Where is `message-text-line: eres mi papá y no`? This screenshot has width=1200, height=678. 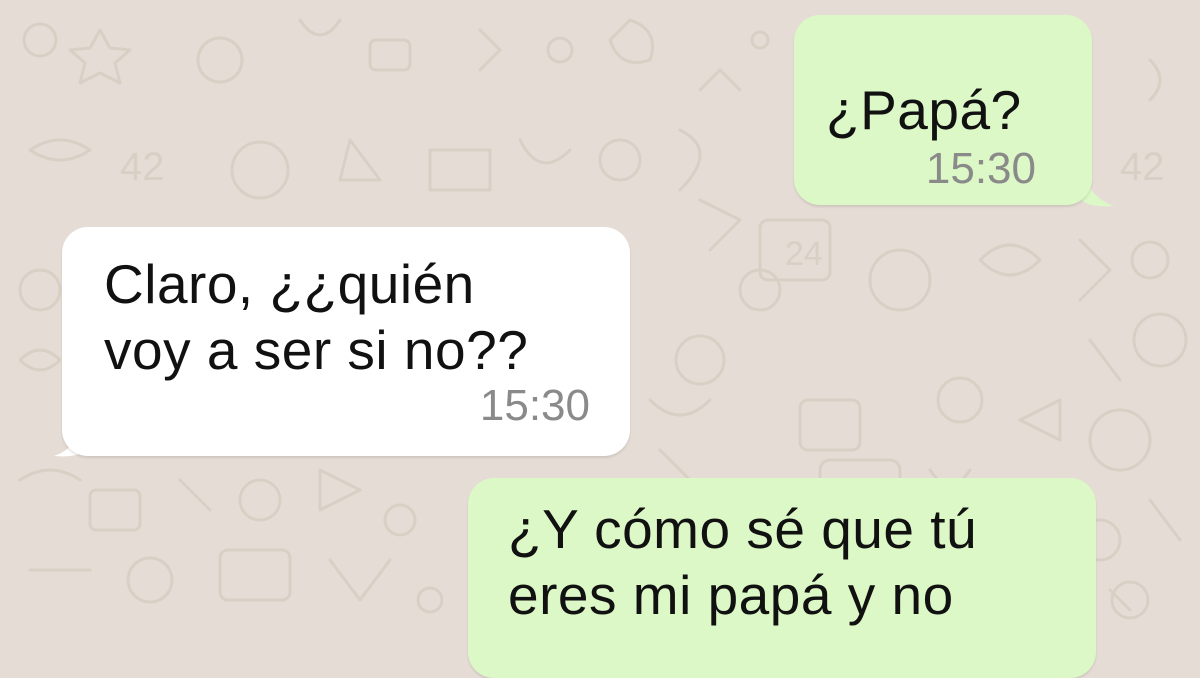 message-text-line: eres mi papá y no is located at coordinates (731, 595).